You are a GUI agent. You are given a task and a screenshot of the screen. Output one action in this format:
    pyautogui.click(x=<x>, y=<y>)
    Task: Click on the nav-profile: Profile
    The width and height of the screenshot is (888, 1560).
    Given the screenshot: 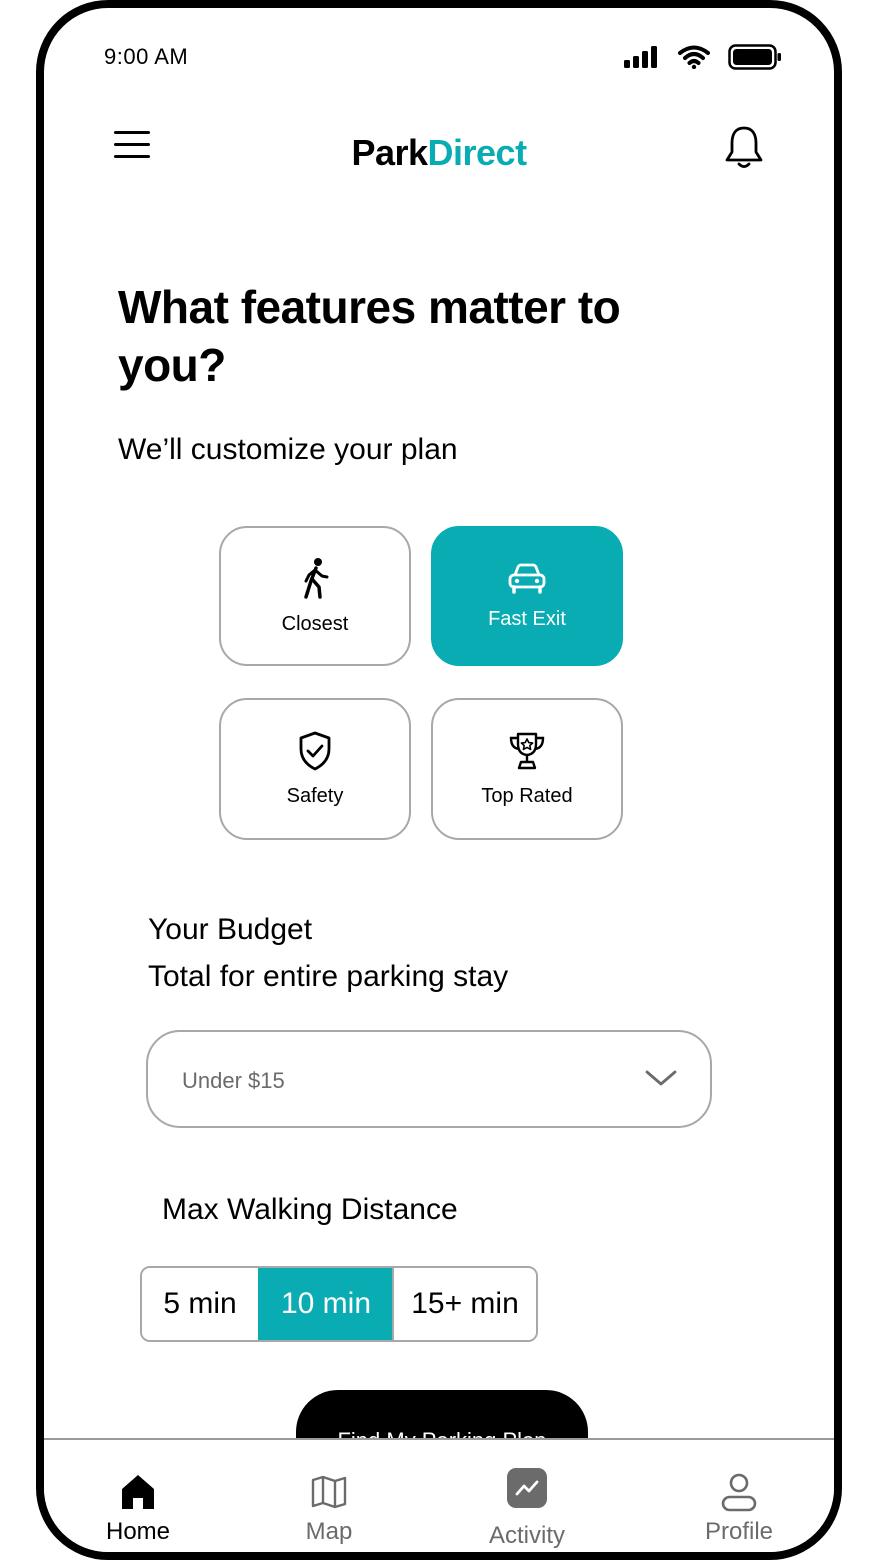 What is the action you would take?
    pyautogui.click(x=739, y=1493)
    